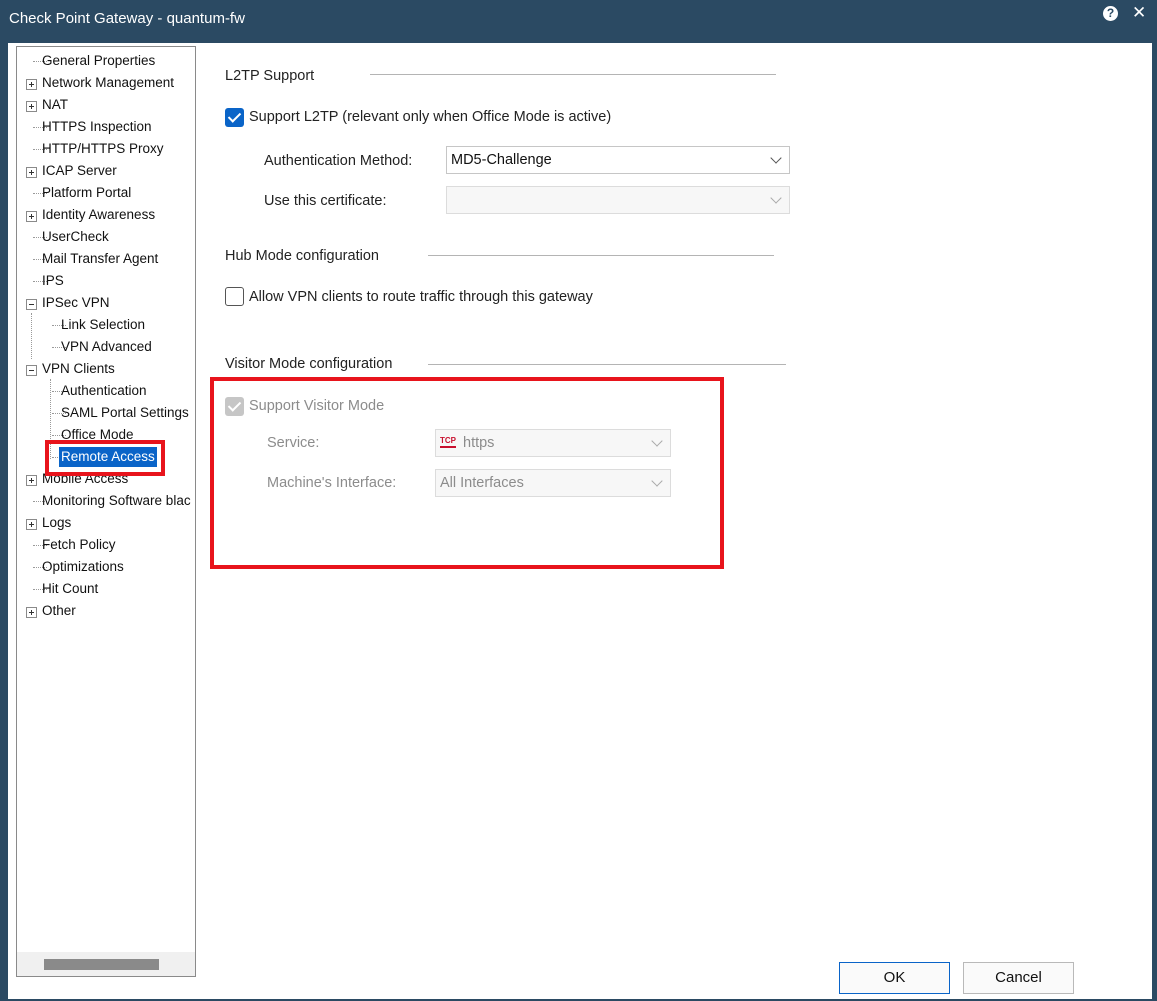 This screenshot has width=1157, height=1001. Describe the element at coordinates (270, 76) in the screenshot. I see `section-heading-l2tp: L2TP Support` at that location.